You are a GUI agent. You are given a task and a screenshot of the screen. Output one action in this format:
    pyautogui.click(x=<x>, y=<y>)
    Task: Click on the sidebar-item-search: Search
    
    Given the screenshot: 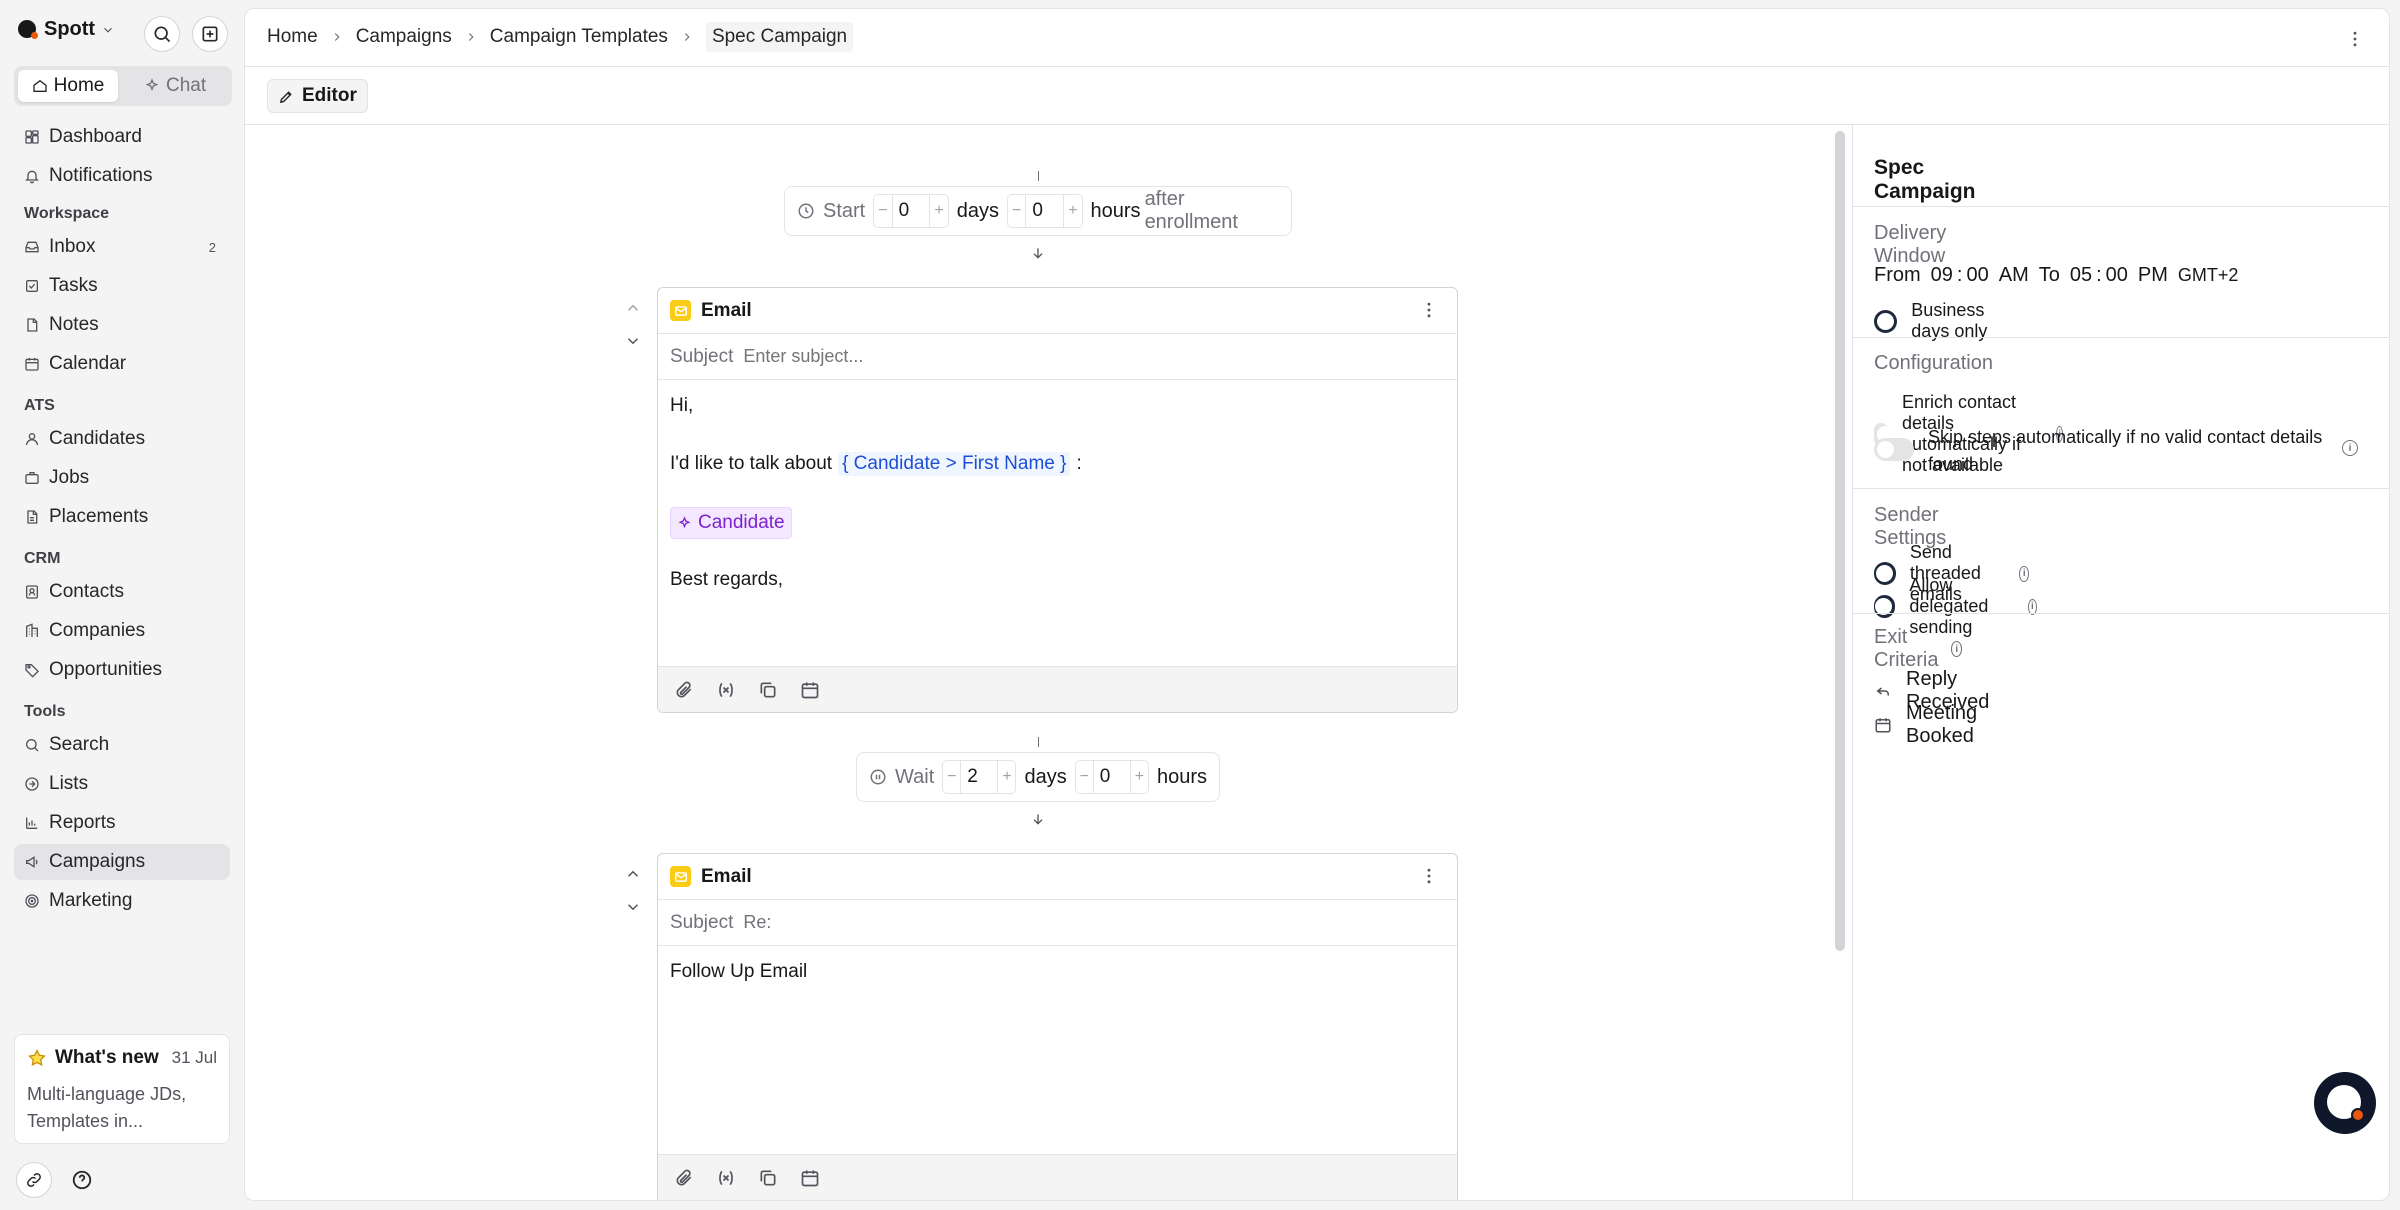 What is the action you would take?
    pyautogui.click(x=122, y=745)
    